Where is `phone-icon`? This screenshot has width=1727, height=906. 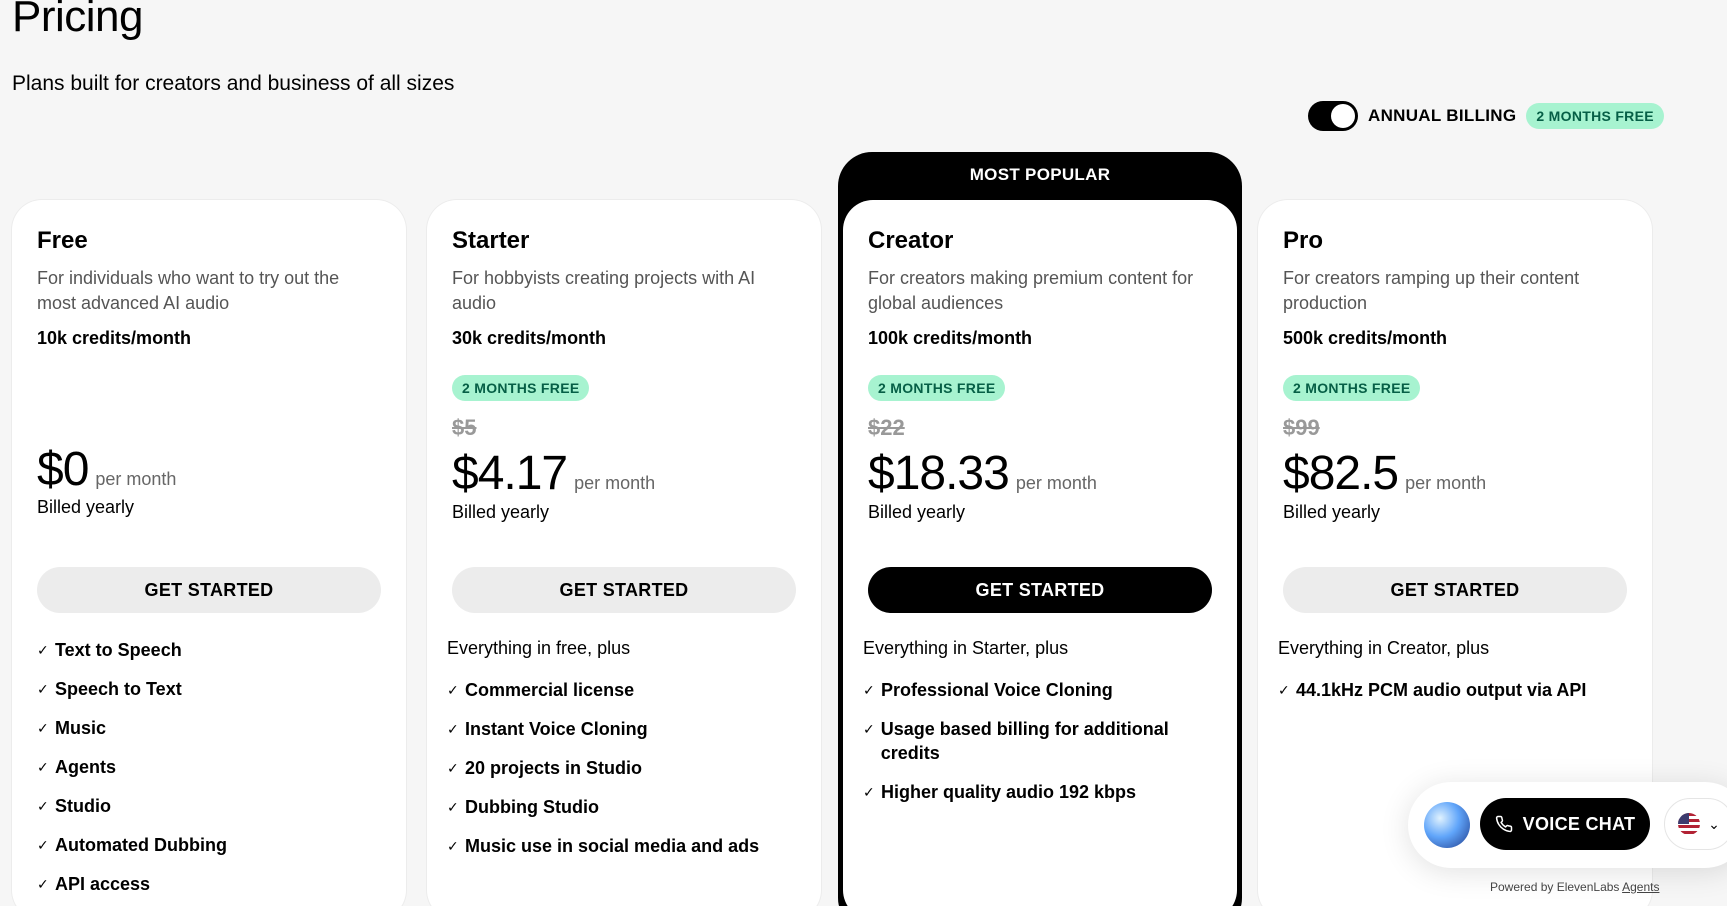 phone-icon is located at coordinates (1503, 824).